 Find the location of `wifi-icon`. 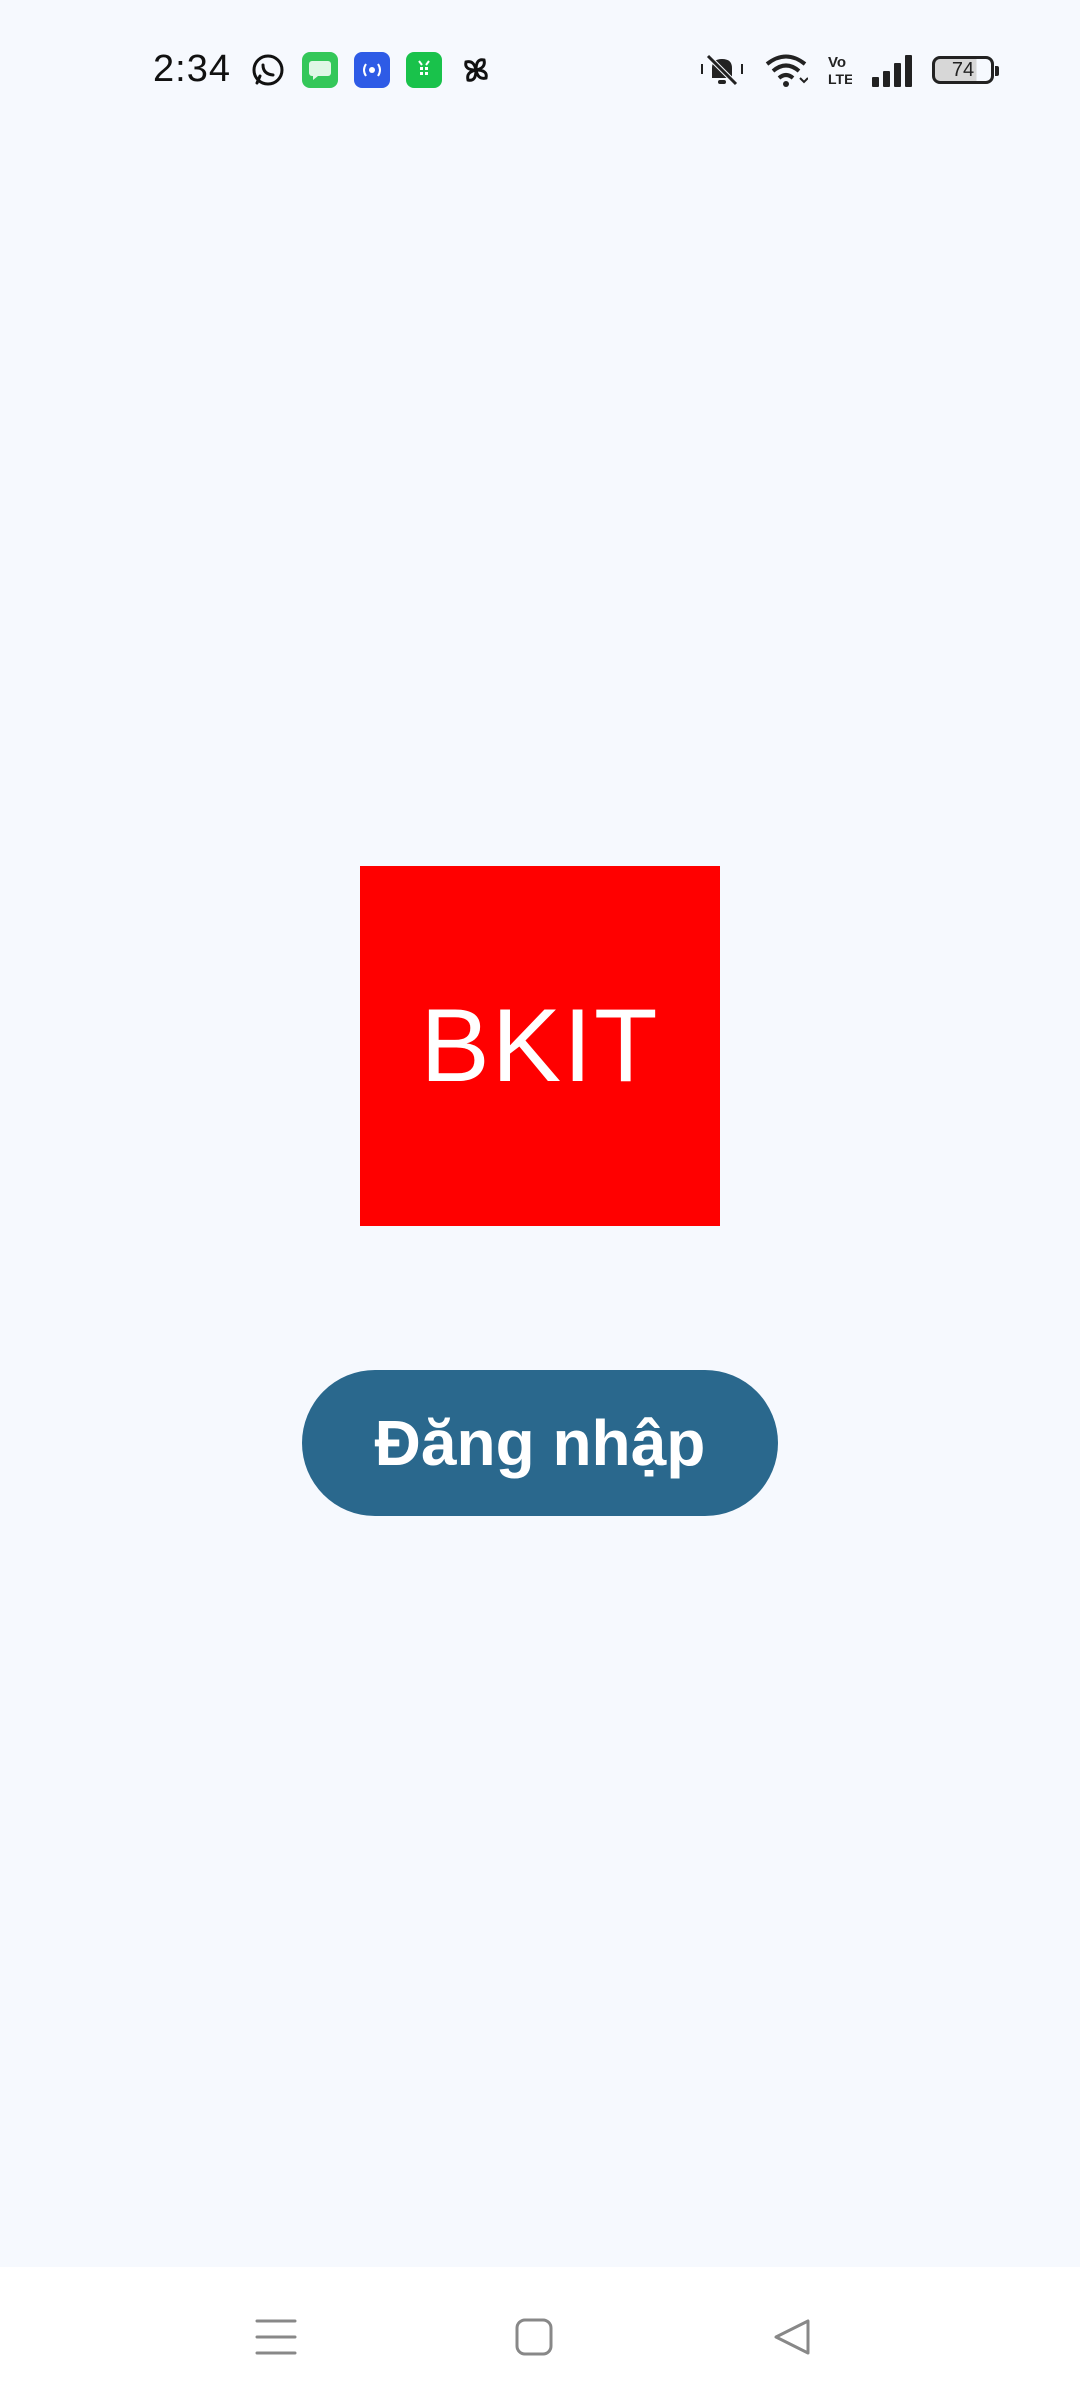

wifi-icon is located at coordinates (786, 70).